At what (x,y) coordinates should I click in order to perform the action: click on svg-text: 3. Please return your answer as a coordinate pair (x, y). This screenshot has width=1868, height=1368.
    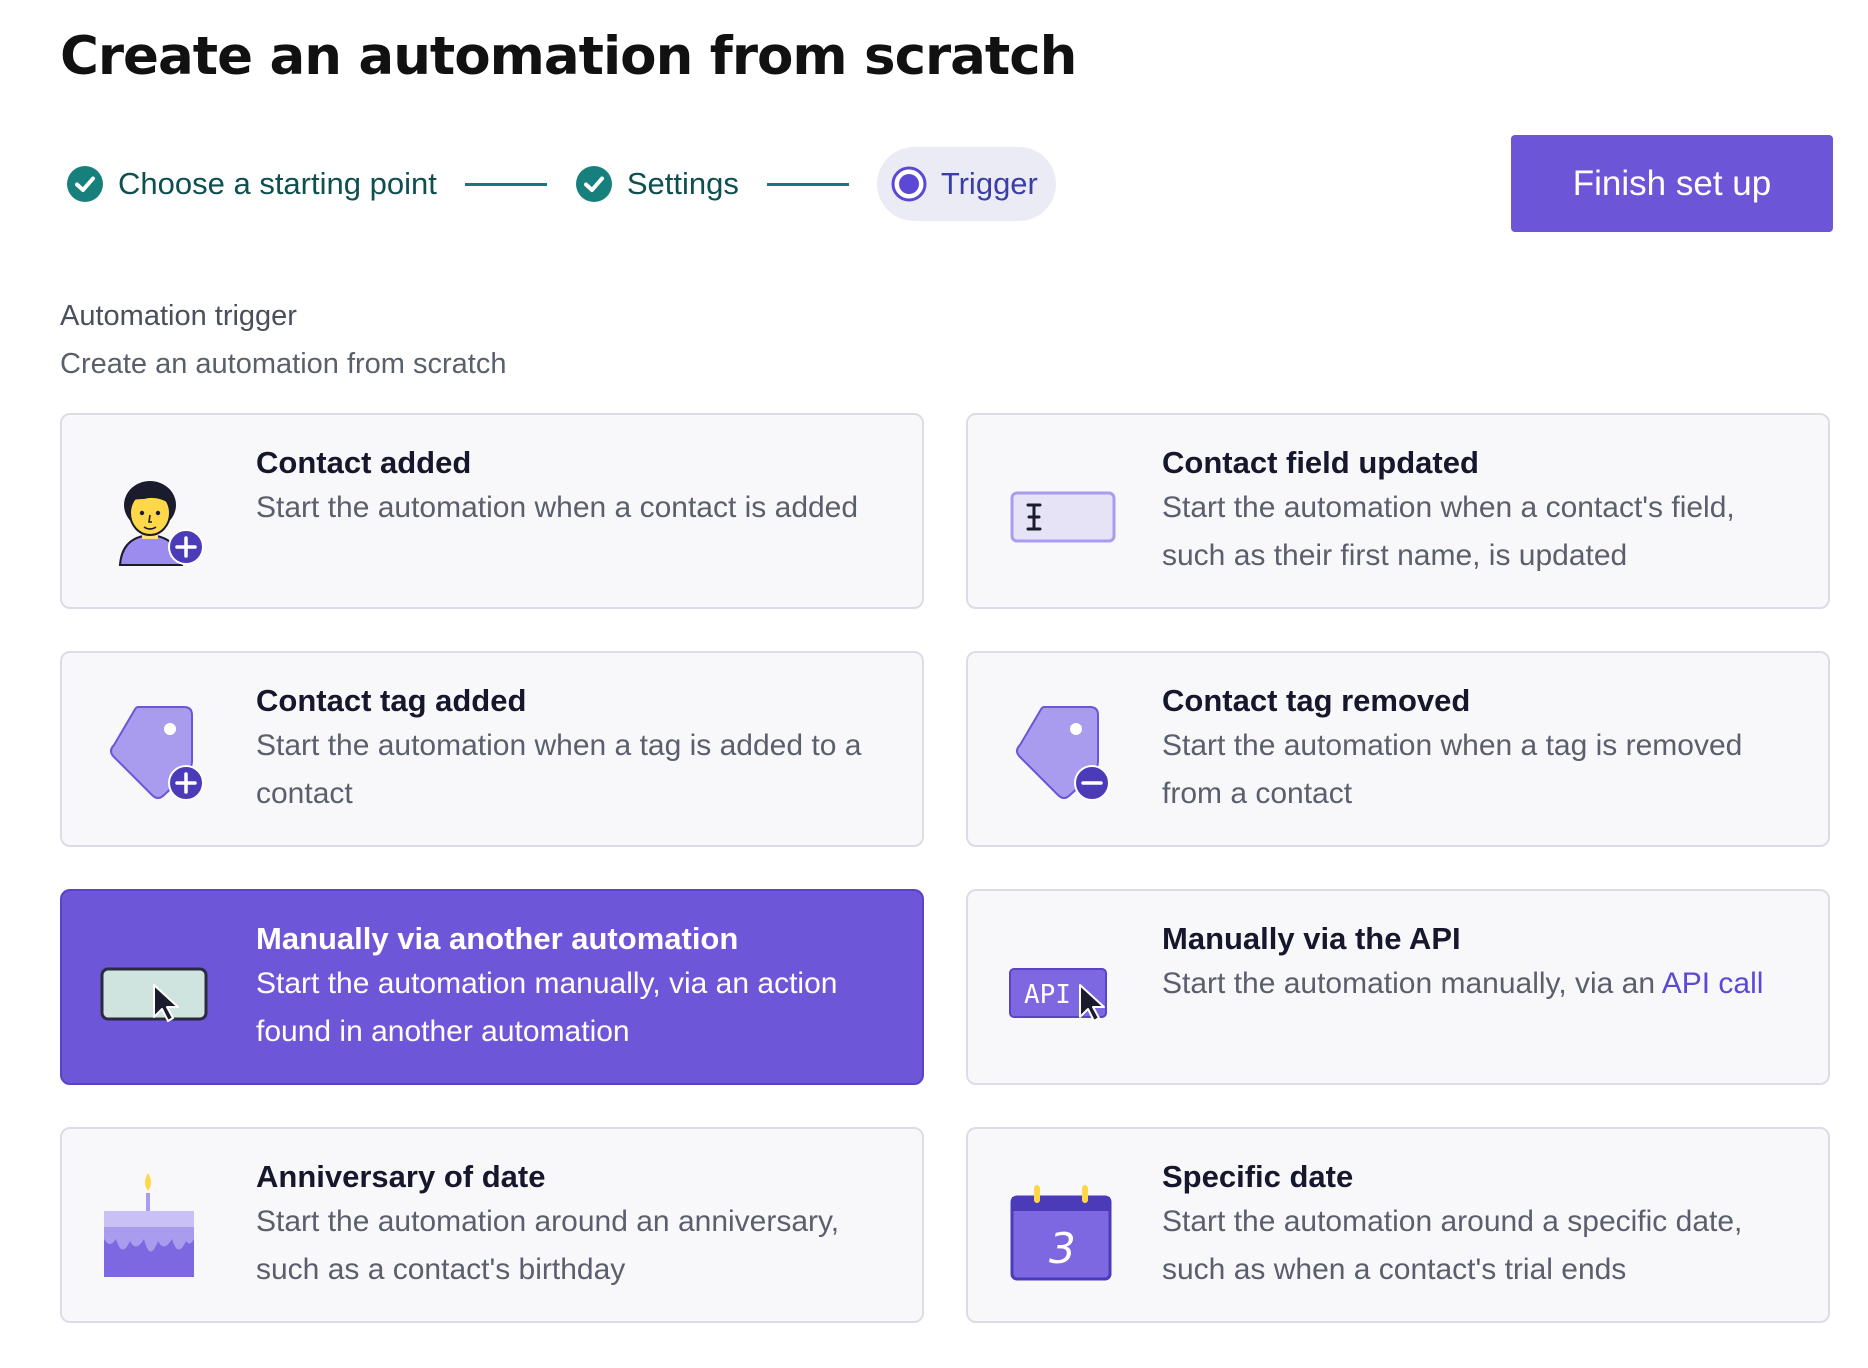
    Looking at the image, I should click on (1062, 1248).